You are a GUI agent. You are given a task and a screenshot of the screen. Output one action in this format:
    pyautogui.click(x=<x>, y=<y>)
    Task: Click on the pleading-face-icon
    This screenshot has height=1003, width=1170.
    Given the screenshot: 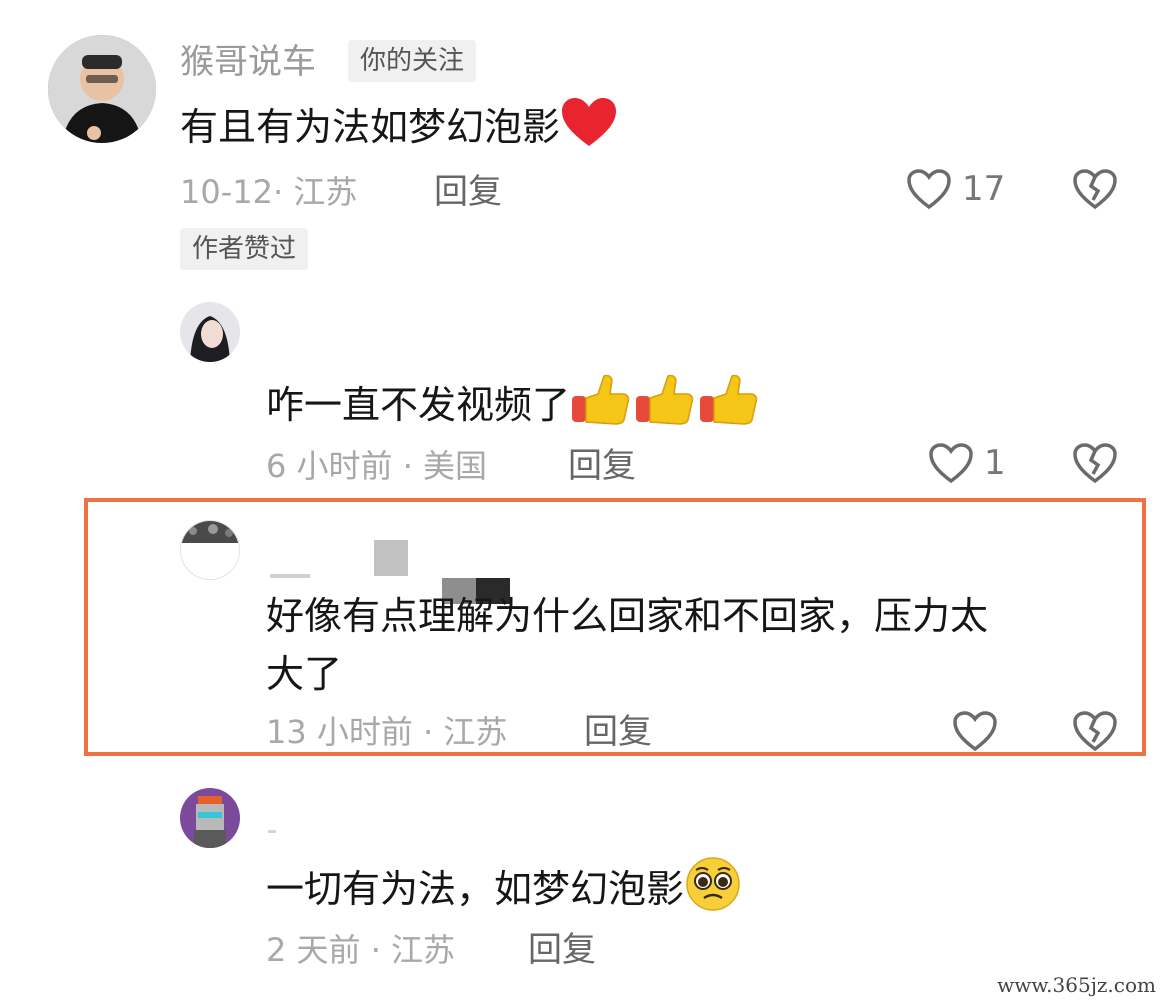 What is the action you would take?
    pyautogui.click(x=713, y=891)
    